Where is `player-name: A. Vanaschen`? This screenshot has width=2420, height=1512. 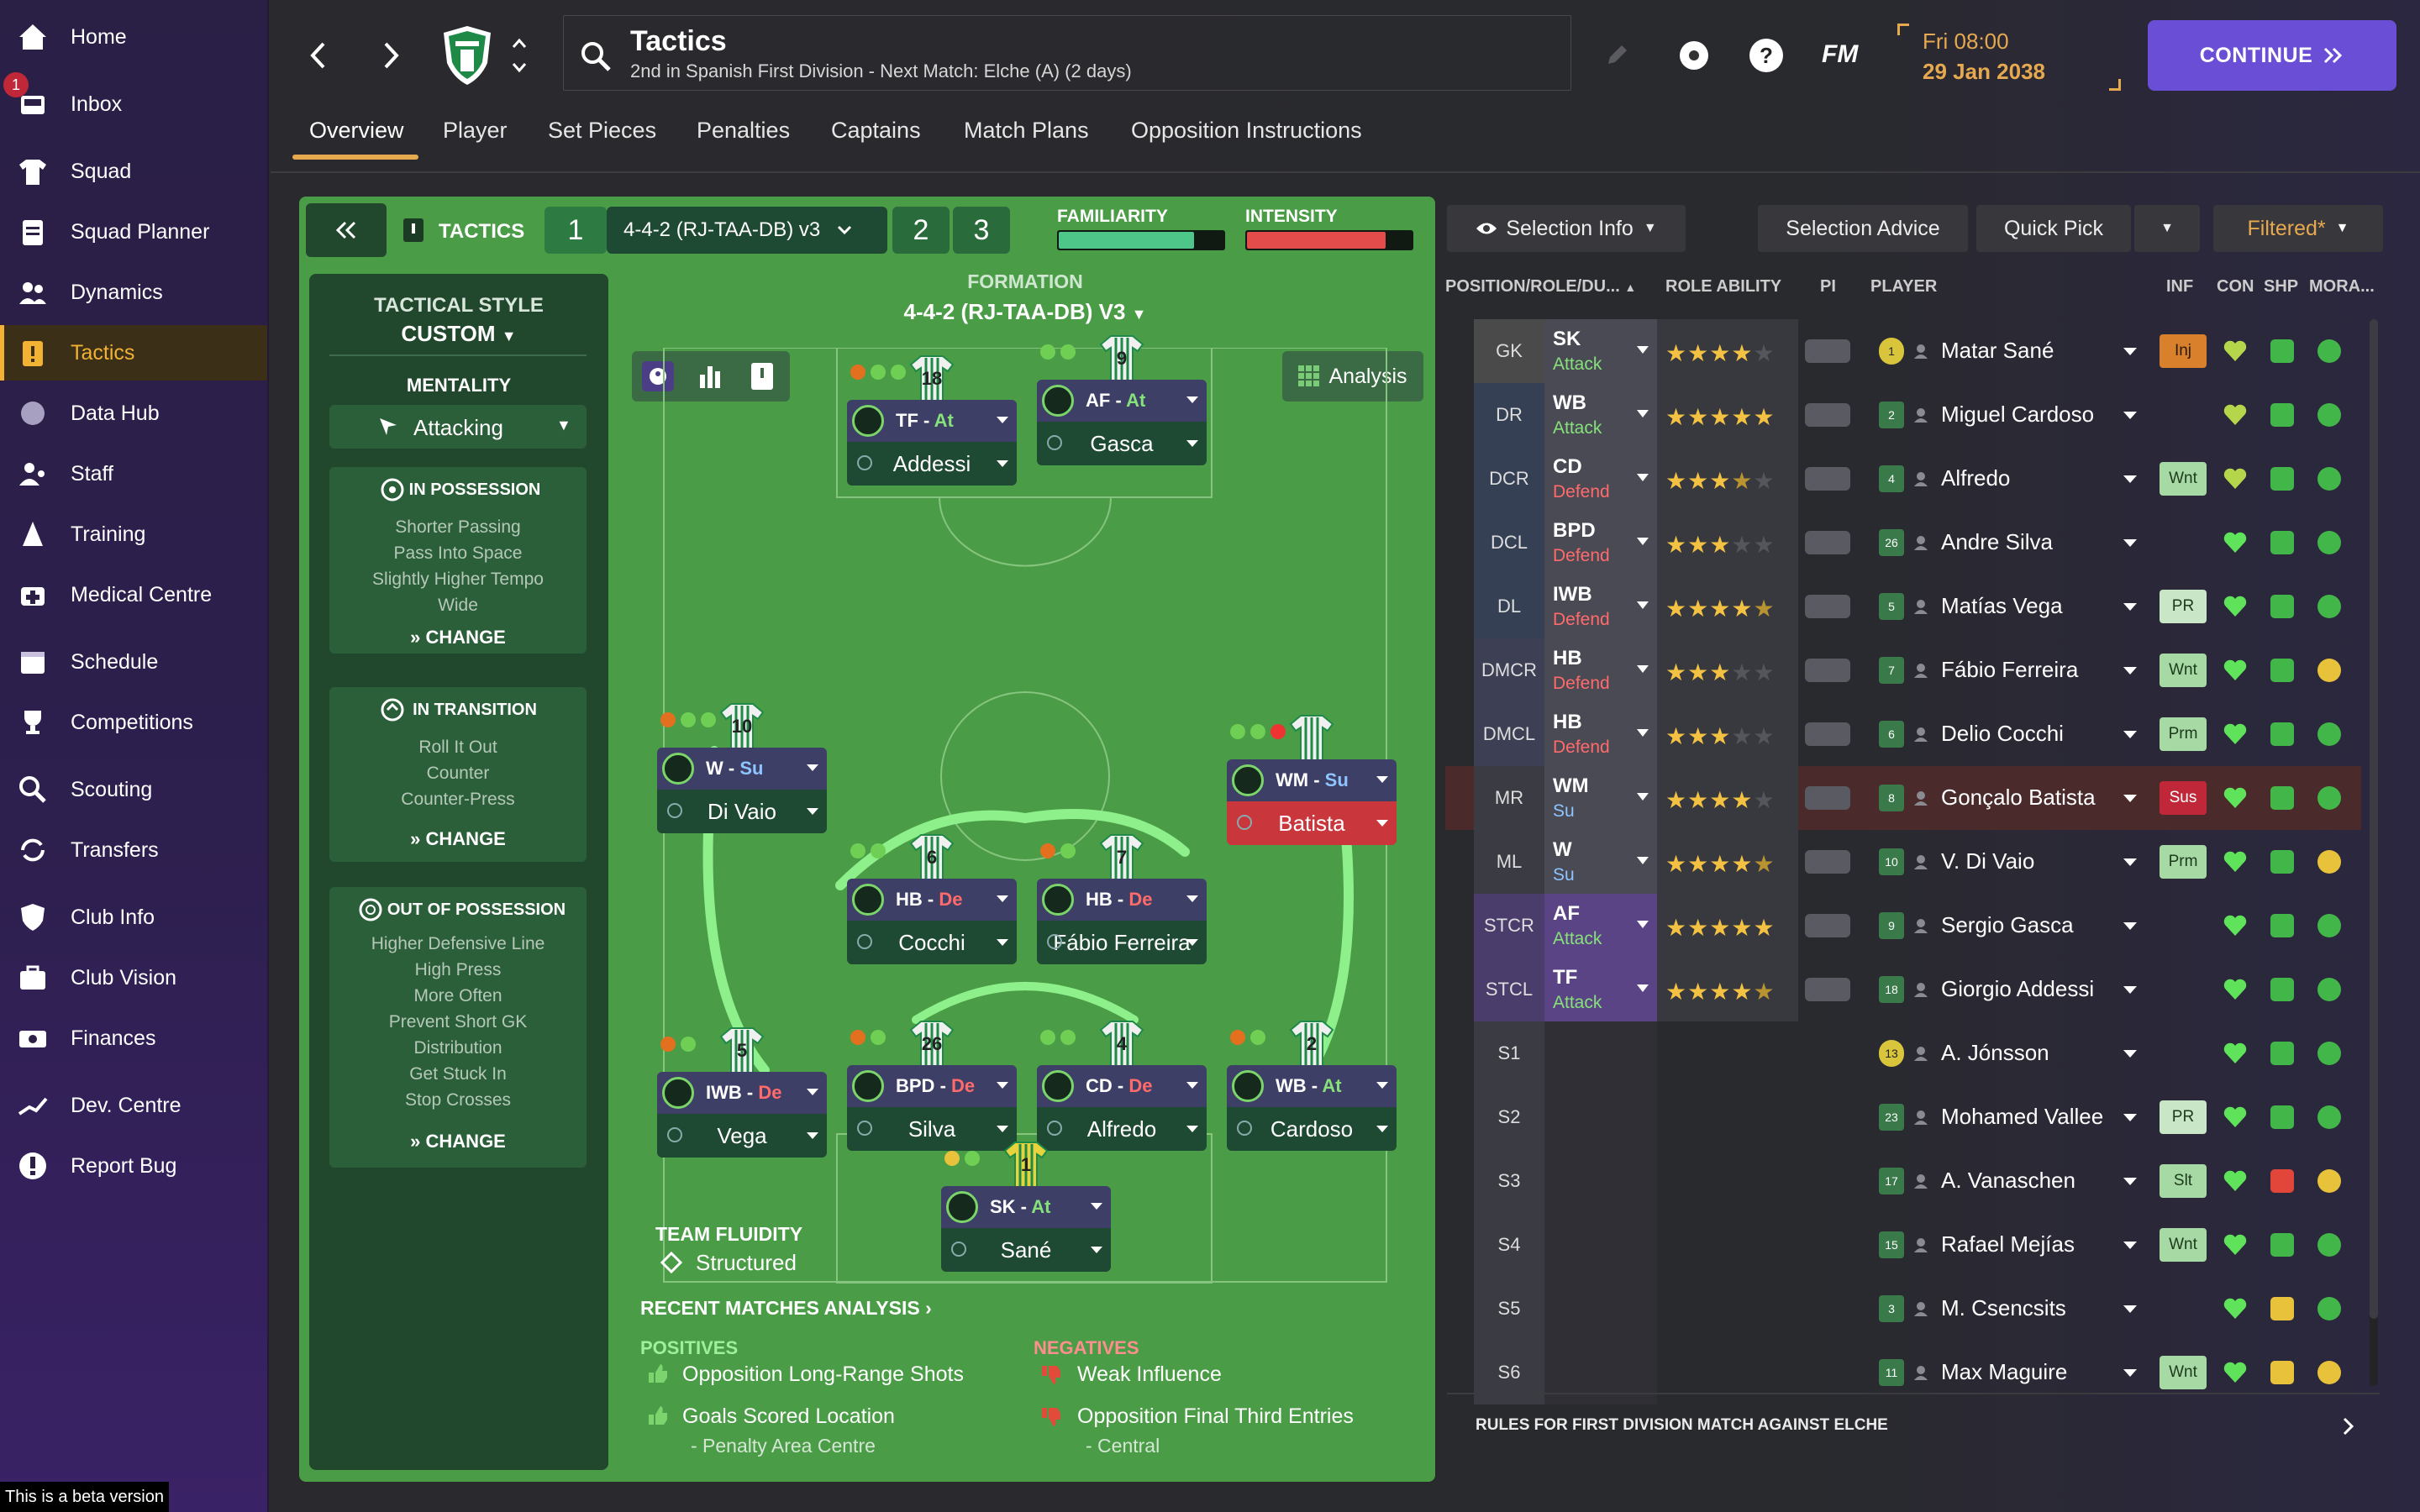
player-name: A. Vanaschen is located at coordinates (2008, 1181).